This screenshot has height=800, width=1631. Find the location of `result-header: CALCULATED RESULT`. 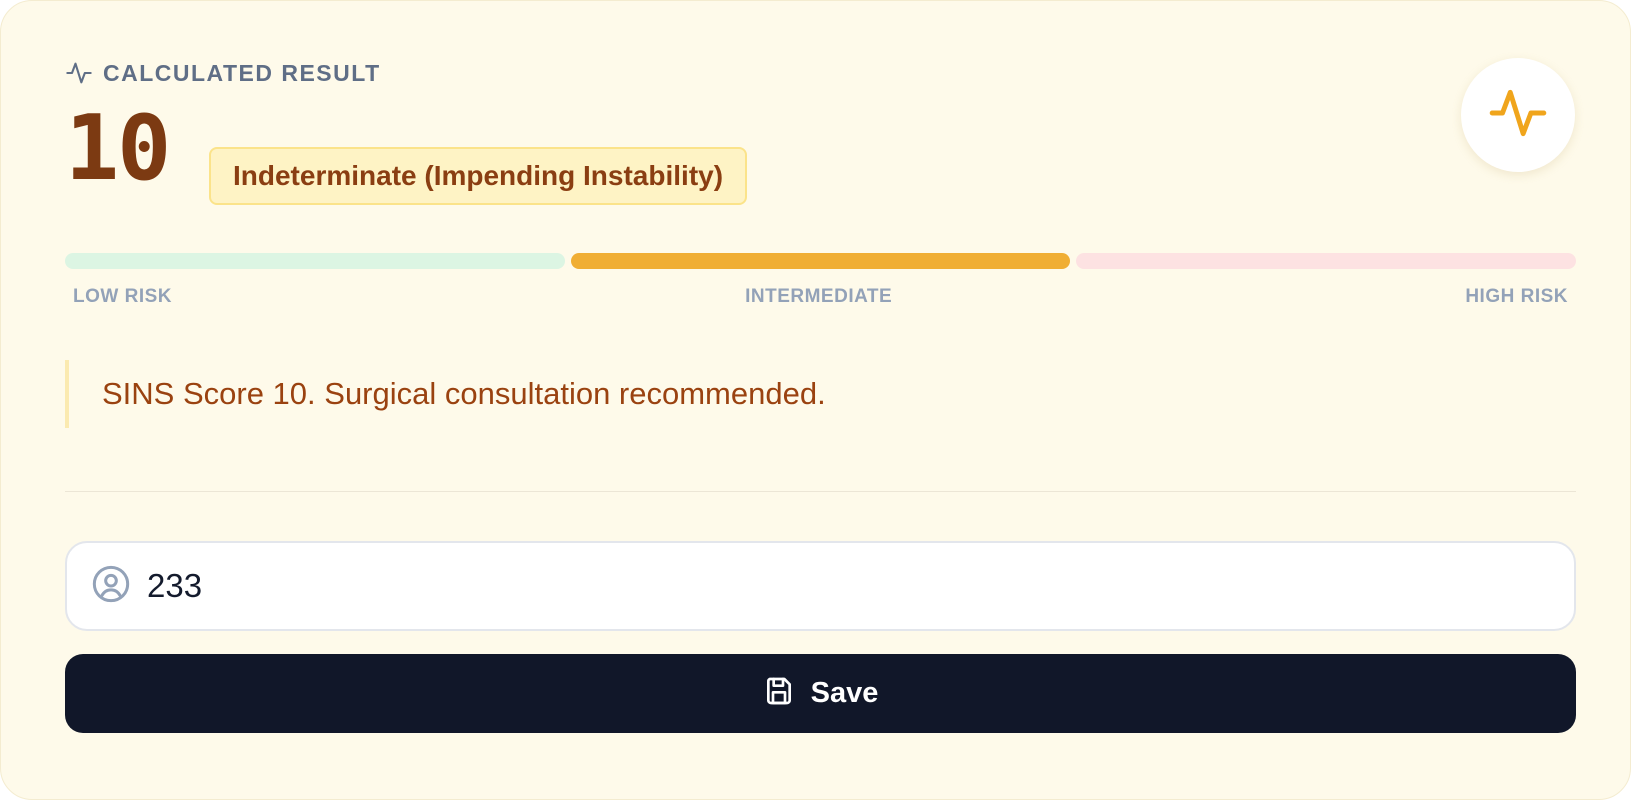

result-header: CALCULATED RESULT is located at coordinates (223, 73).